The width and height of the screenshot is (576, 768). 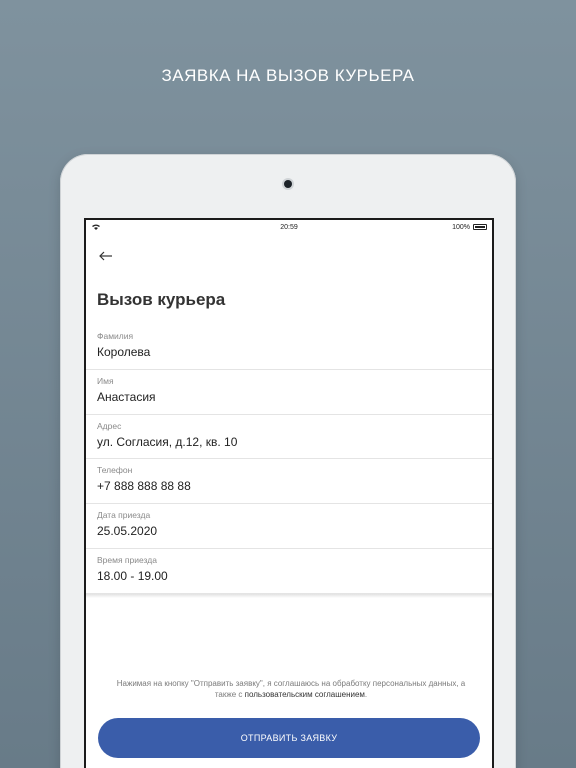 What do you see at coordinates (289, 486) in the screenshot?
I see `field-value: +7 888 888 88 88` at bounding box center [289, 486].